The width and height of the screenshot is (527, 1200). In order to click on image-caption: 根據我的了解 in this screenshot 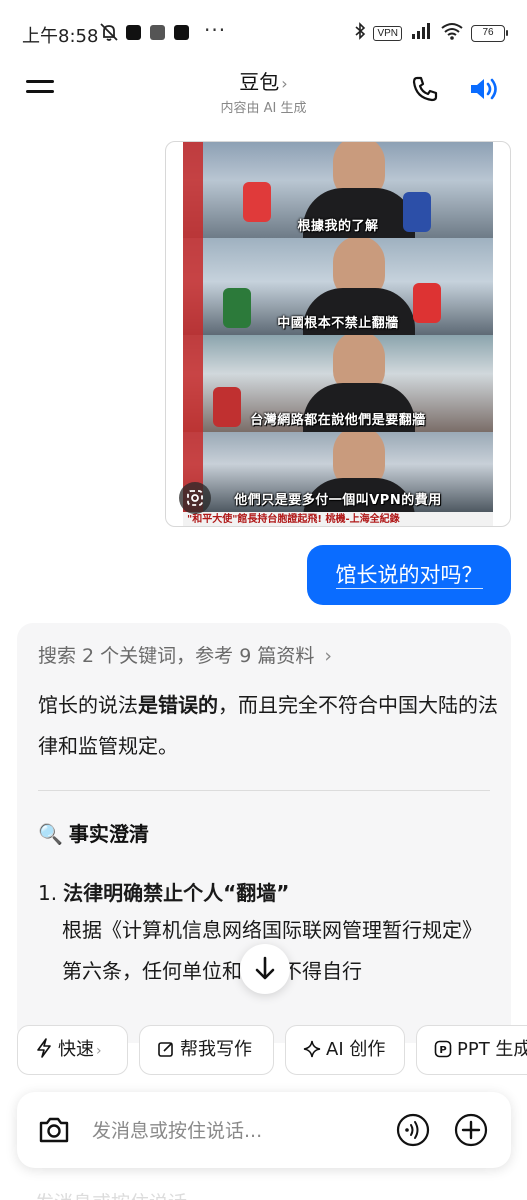, I will do `click(338, 226)`.